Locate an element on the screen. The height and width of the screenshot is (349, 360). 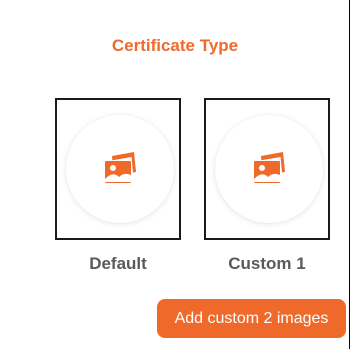
dialog-title: Certificate Type is located at coordinates (175, 45).